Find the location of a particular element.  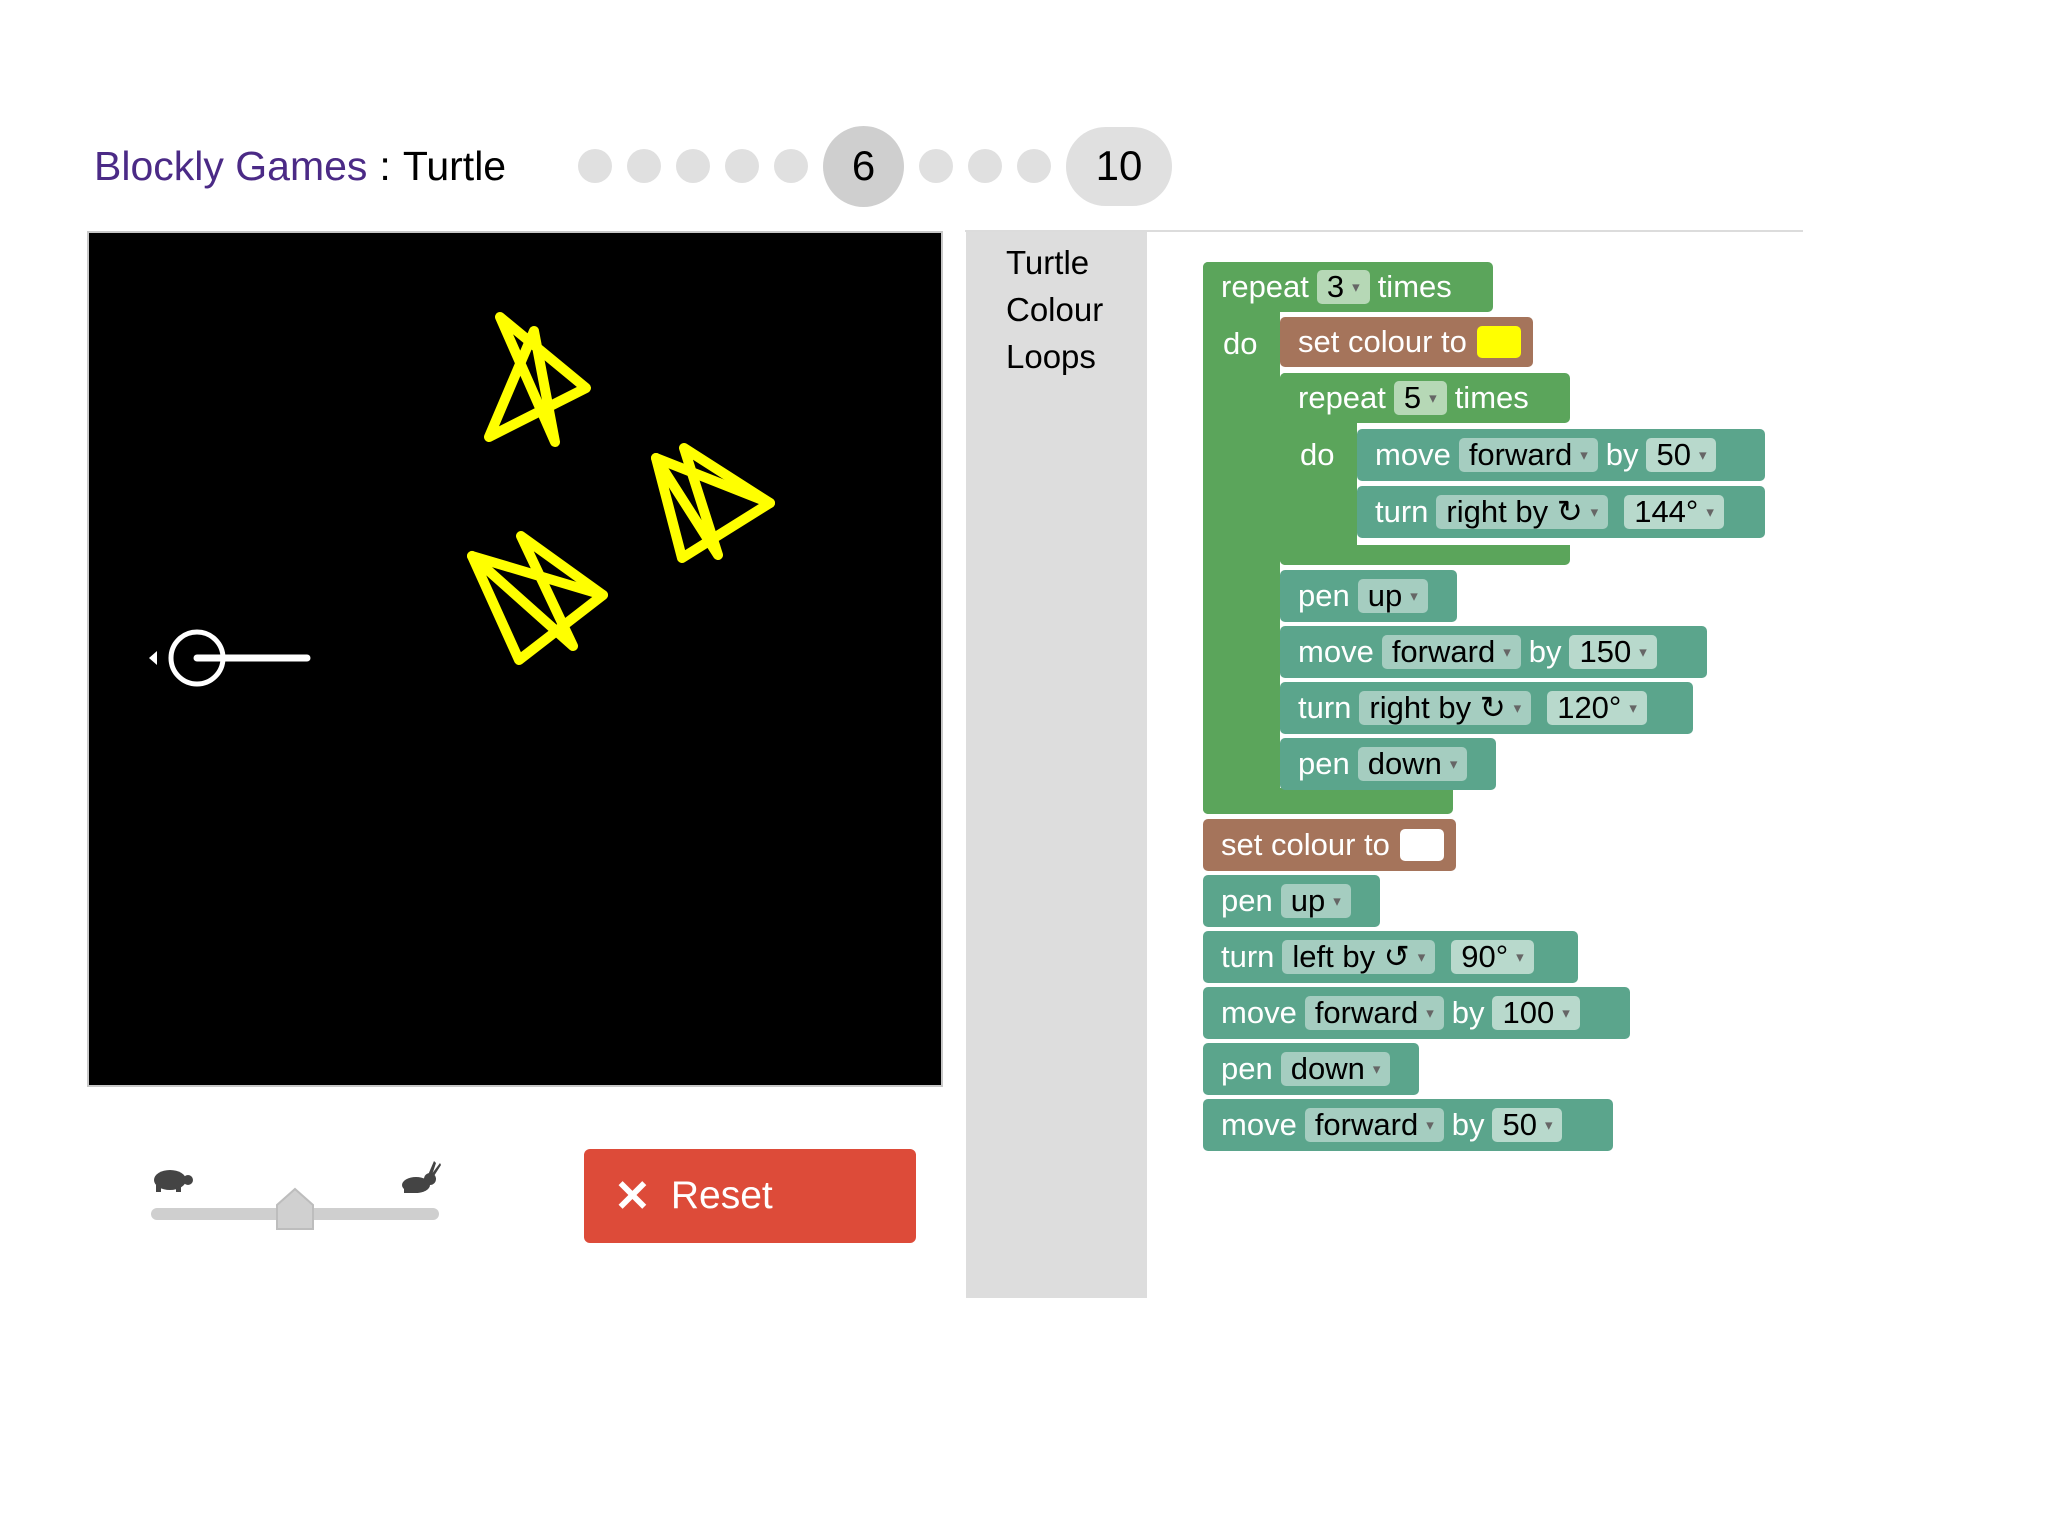

move-forward-block-50: move forward ▾ by 50 ▾ is located at coordinates (1561, 455).